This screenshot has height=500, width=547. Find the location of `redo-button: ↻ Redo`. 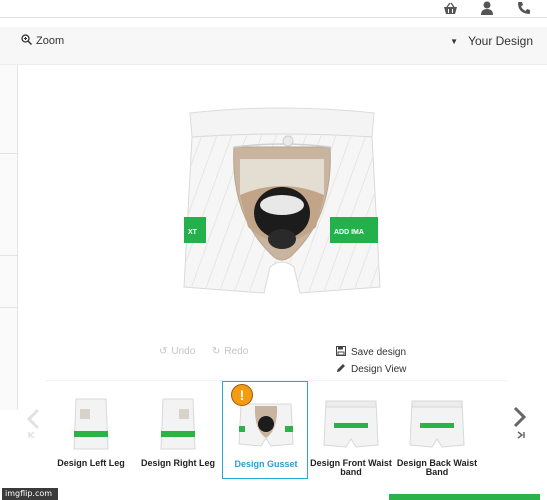

redo-button: ↻ Redo is located at coordinates (230, 351).